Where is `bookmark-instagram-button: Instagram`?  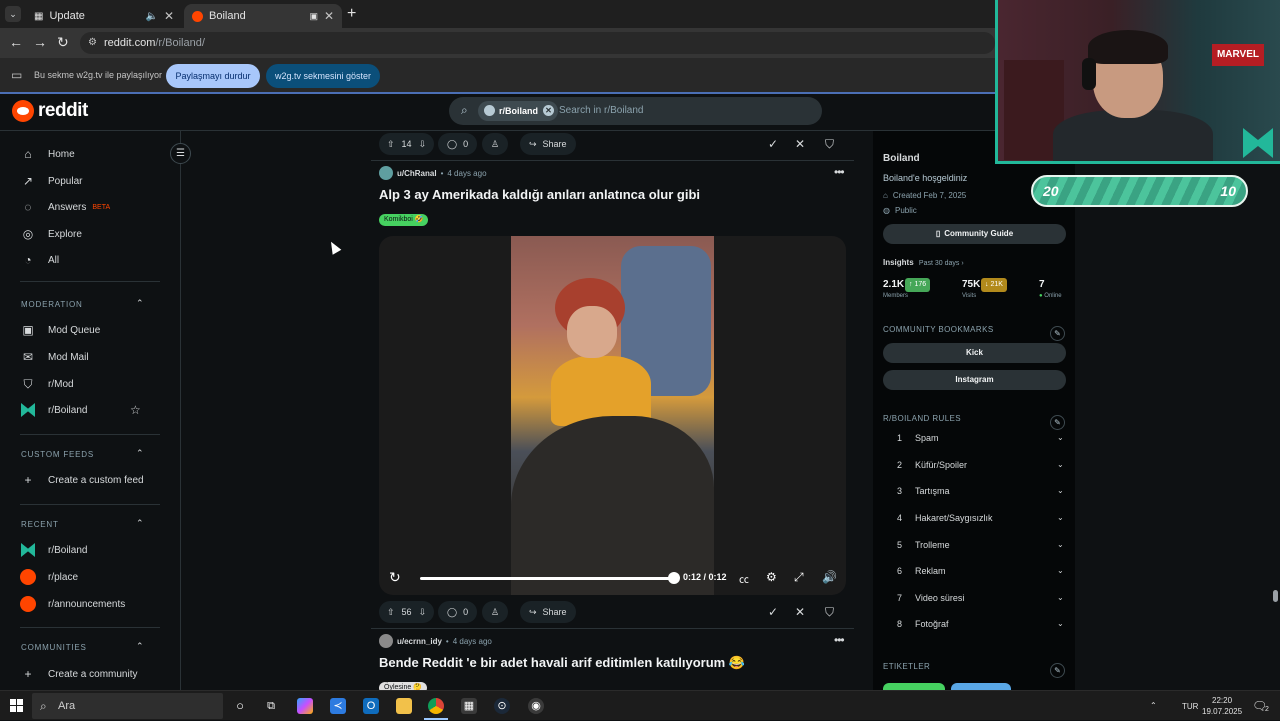 bookmark-instagram-button: Instagram is located at coordinates (974, 380).